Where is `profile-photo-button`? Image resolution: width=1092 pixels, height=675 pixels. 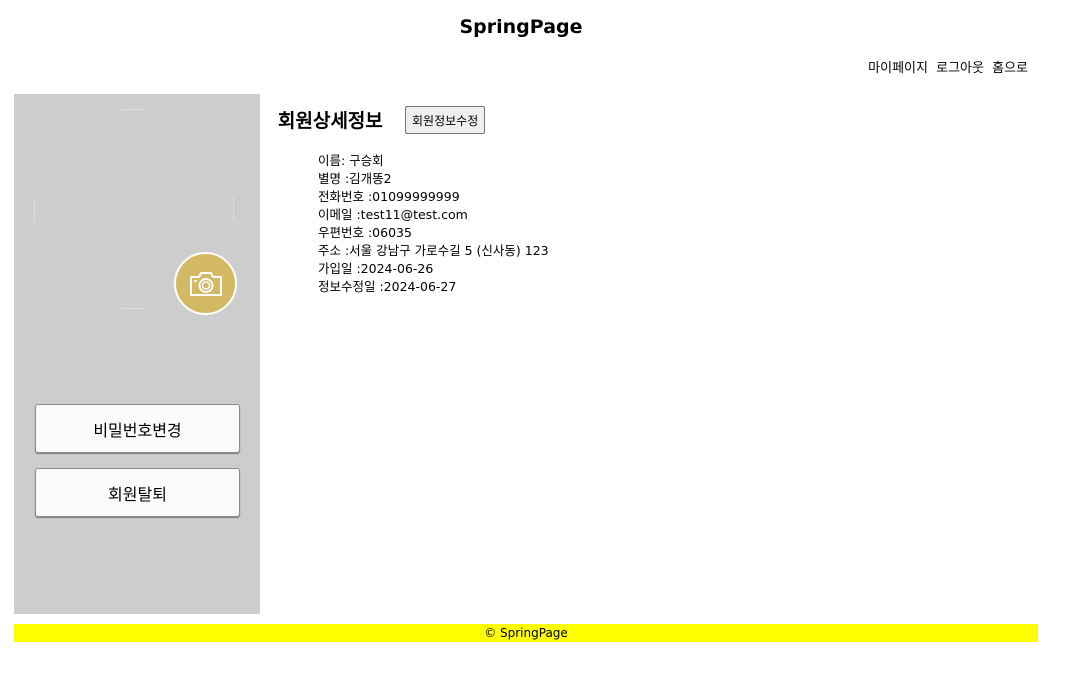 profile-photo-button is located at coordinates (205, 283).